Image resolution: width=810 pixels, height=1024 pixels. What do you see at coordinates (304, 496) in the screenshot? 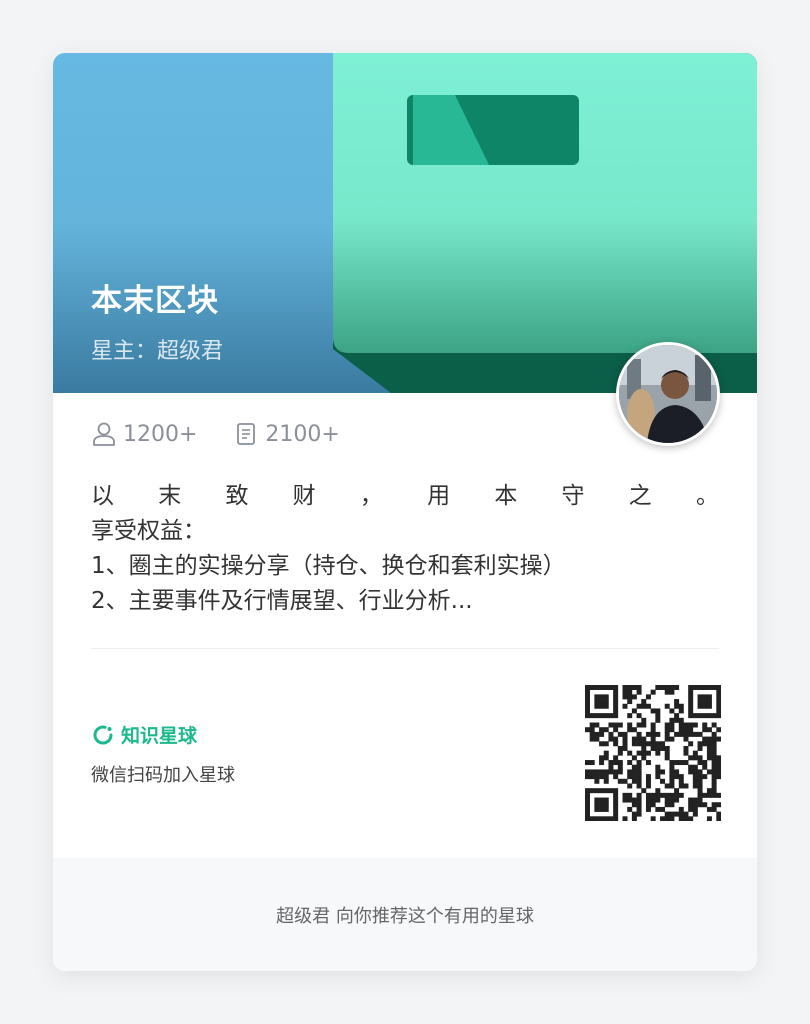
I see `motto-char: 财` at bounding box center [304, 496].